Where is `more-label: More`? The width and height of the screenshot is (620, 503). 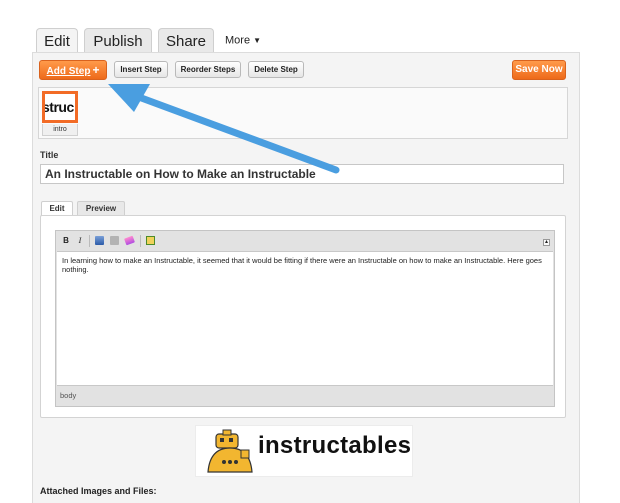 more-label: More is located at coordinates (238, 40).